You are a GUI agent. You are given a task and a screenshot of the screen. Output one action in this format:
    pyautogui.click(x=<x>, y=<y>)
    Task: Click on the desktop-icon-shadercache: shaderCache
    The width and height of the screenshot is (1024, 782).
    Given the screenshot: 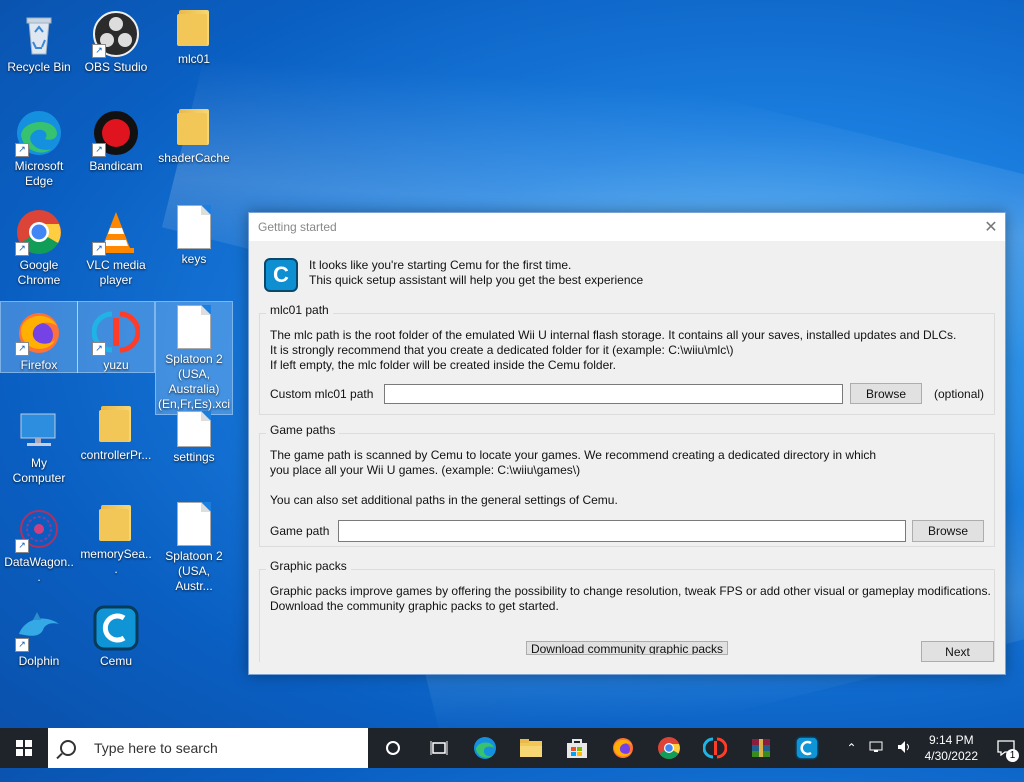 What is the action you would take?
    pyautogui.click(x=194, y=134)
    